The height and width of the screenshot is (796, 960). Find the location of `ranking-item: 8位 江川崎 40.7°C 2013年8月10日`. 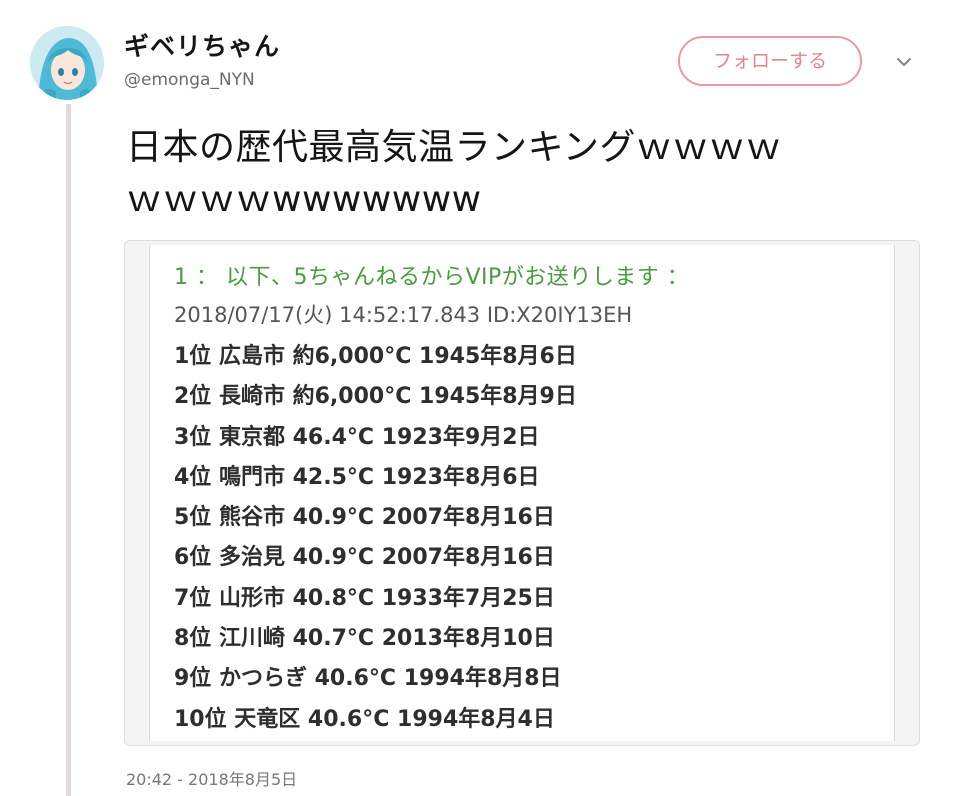

ranking-item: 8位 江川崎 40.7°C 2013年8月10日 is located at coordinates (364, 639).